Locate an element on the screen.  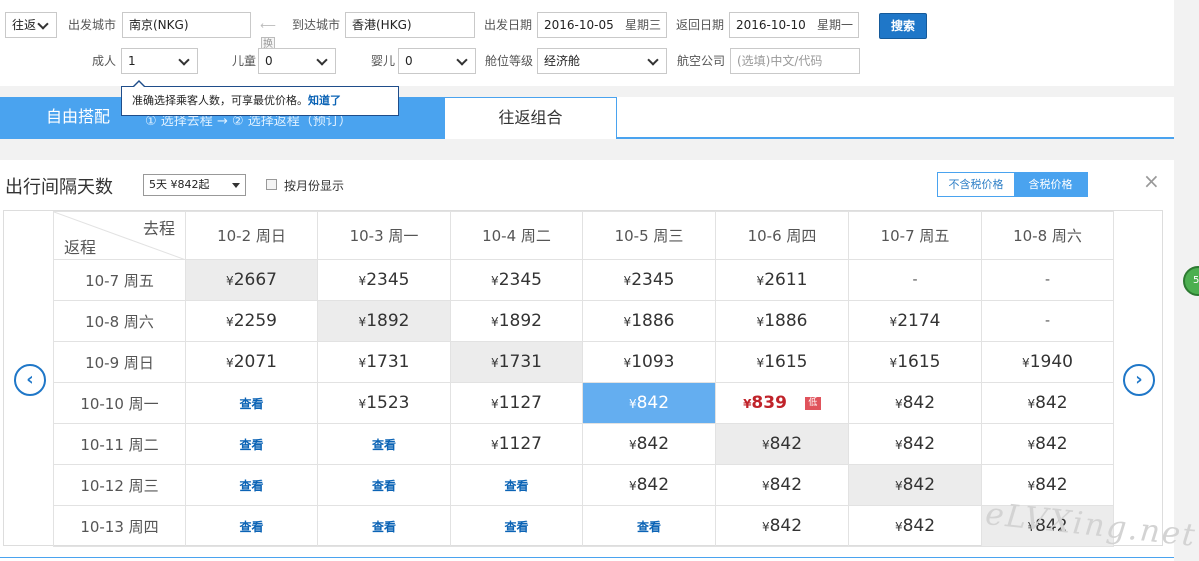
price-cell: ¥839 低 is located at coordinates (782, 403).